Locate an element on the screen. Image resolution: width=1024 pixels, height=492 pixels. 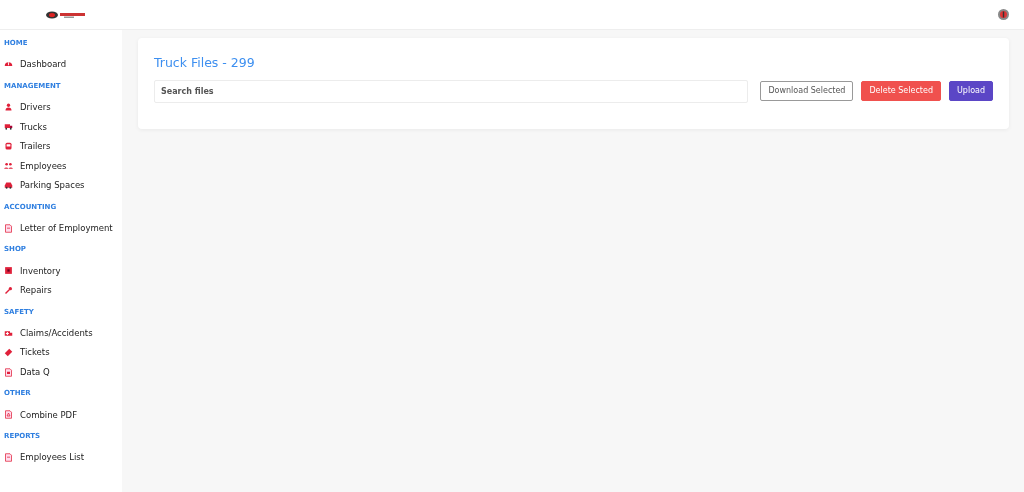
sidebar-item: Repairs is located at coordinates (61, 290).